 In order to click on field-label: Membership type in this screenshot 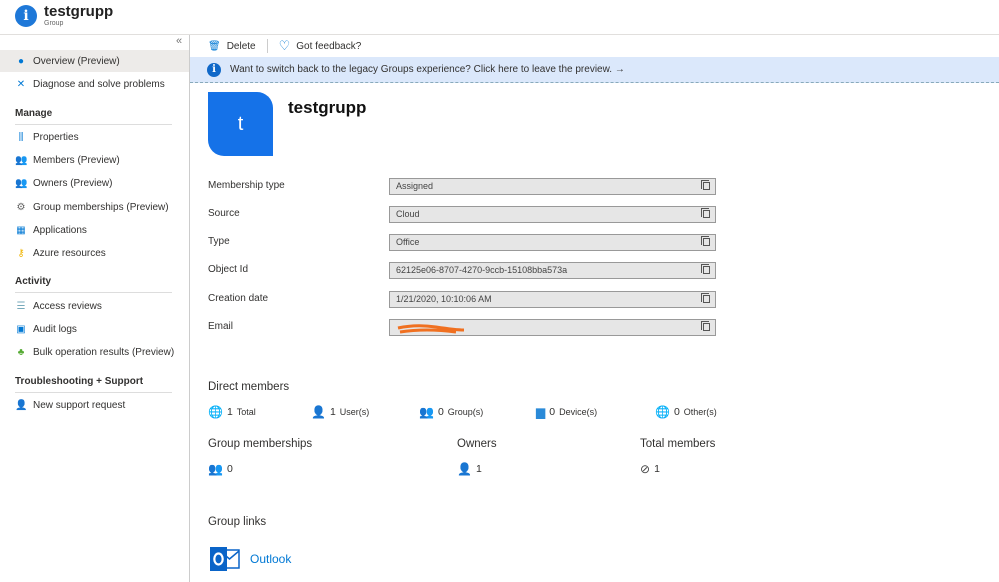, I will do `click(246, 185)`.